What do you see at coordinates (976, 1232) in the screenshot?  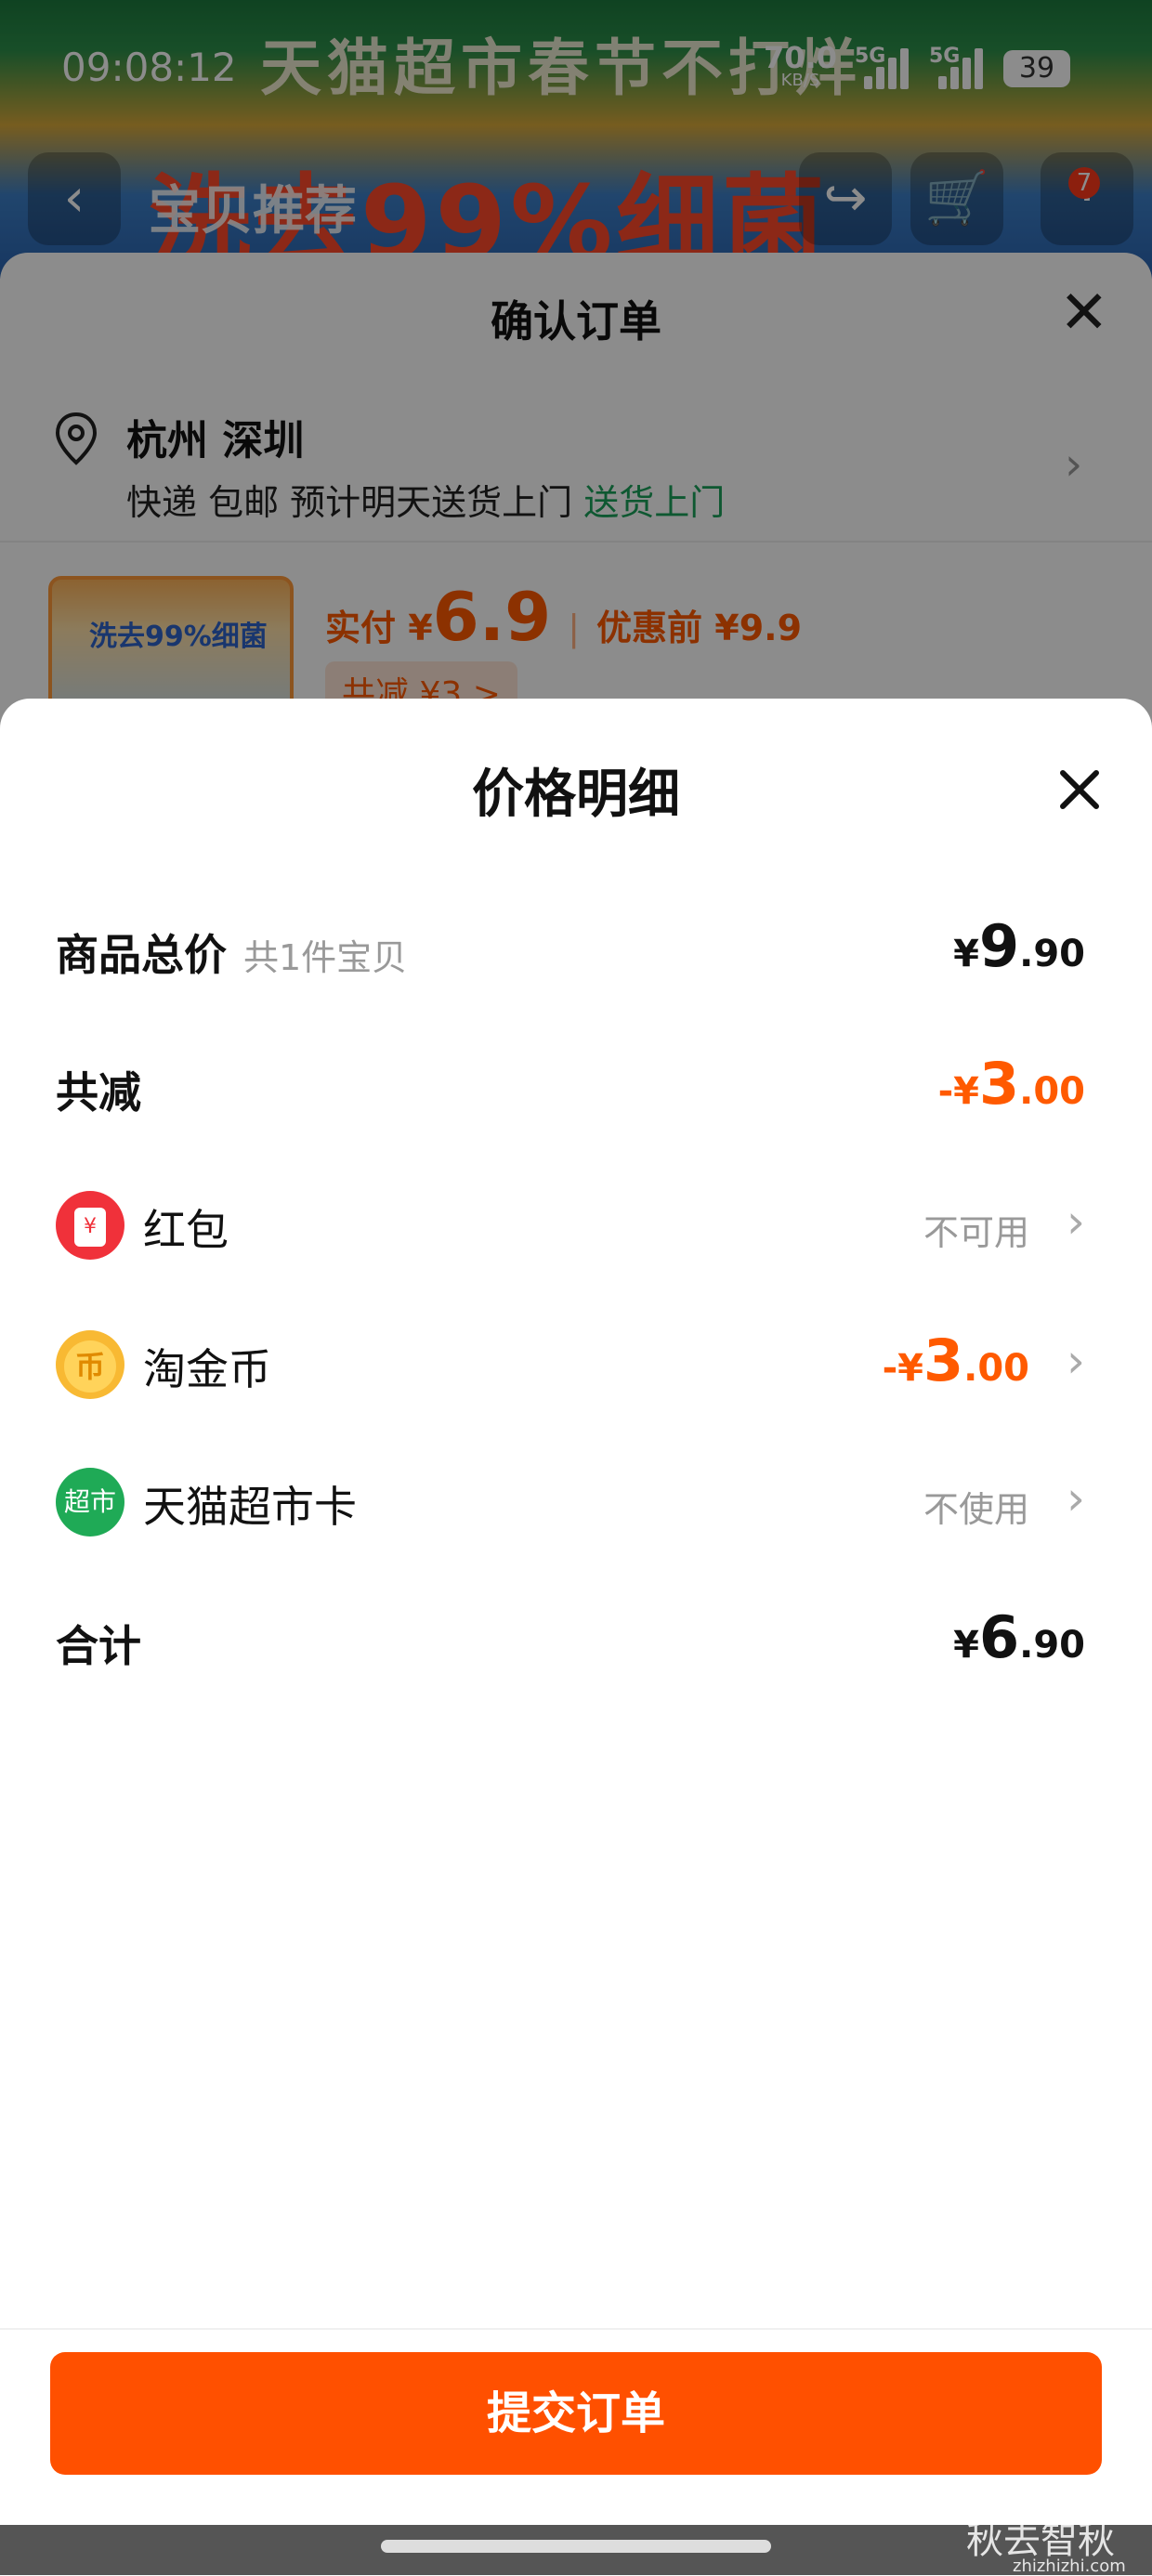 I see `red-packet-status: 不可用` at bounding box center [976, 1232].